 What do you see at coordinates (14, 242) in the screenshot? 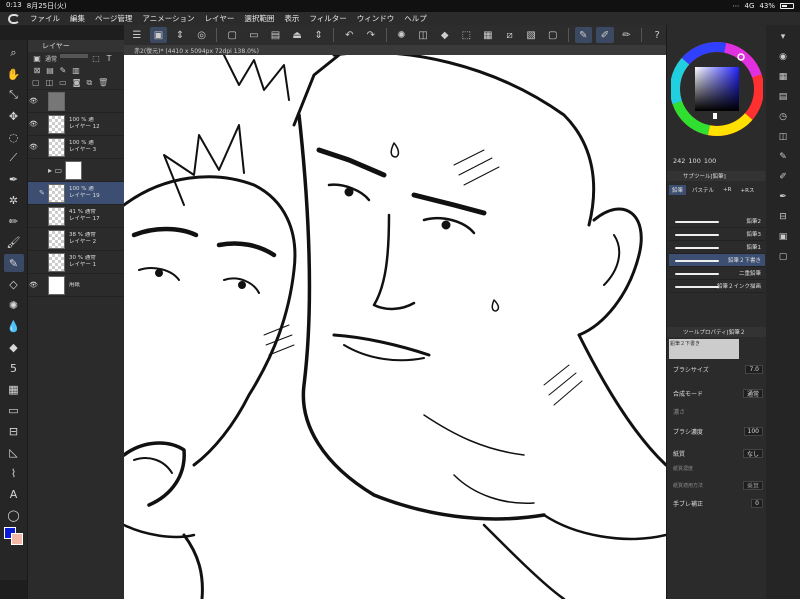
I see `brush-icon: 🖌` at bounding box center [14, 242].